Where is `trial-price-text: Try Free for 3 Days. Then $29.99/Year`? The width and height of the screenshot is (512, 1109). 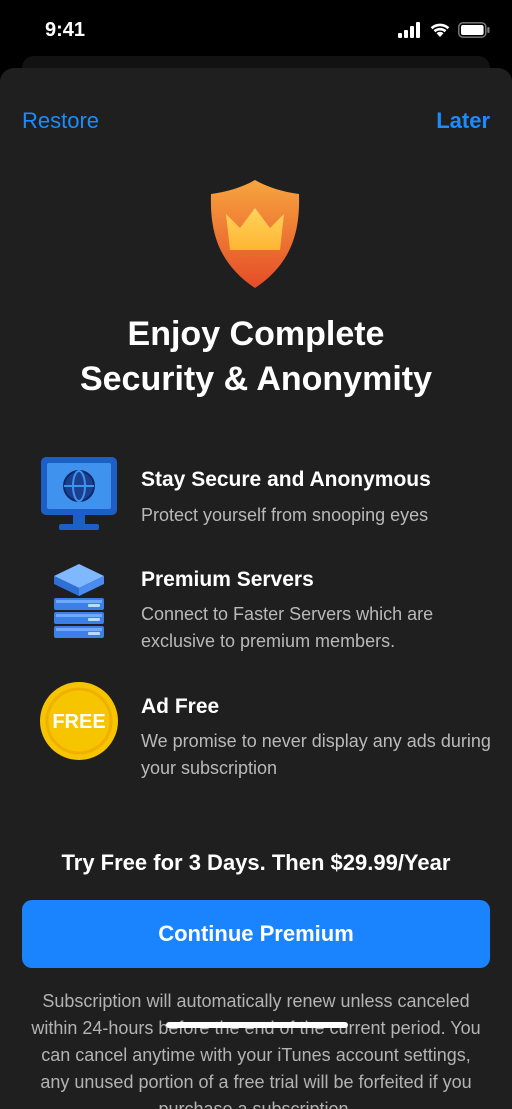
trial-price-text: Try Free for 3 Days. Then $29.99/Year is located at coordinates (256, 862).